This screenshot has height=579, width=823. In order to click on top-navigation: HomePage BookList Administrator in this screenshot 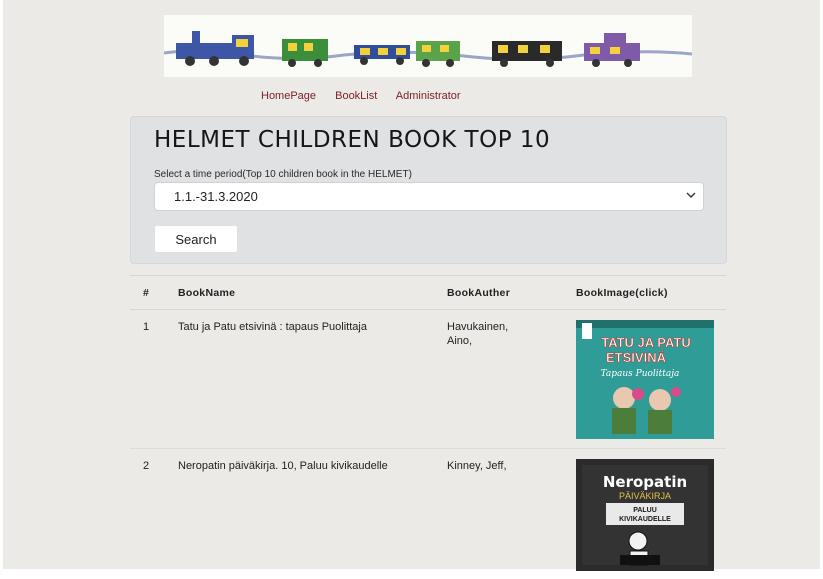, I will do `click(369, 96)`.